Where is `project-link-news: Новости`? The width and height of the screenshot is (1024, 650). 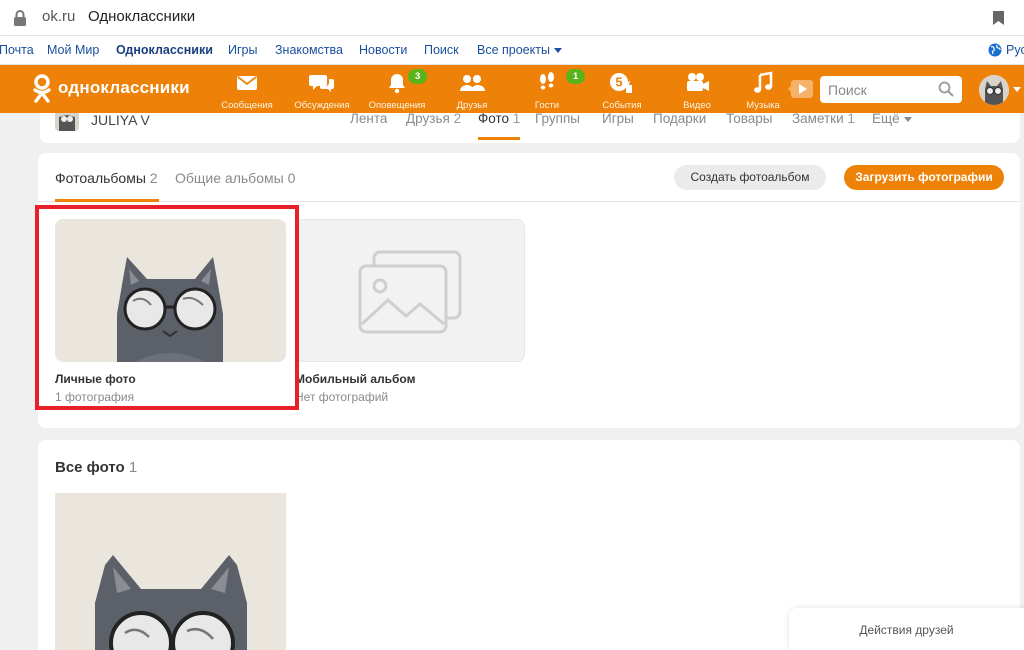 project-link-news: Новости is located at coordinates (383, 50).